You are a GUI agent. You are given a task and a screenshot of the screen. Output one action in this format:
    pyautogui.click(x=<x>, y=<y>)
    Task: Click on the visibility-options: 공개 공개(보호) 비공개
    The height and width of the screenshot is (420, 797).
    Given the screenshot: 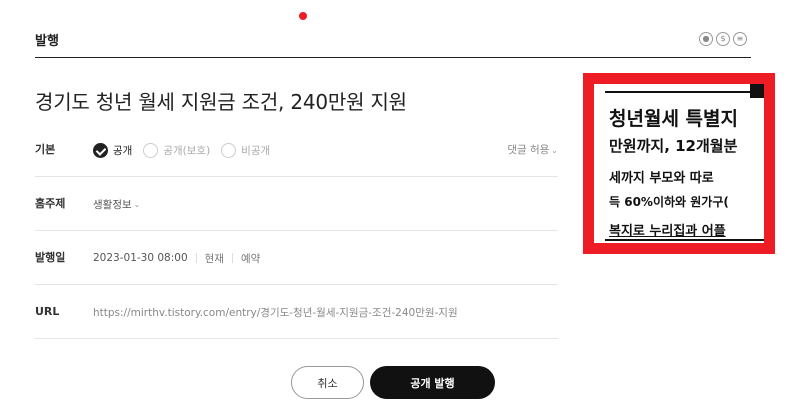 What is the action you would take?
    pyautogui.click(x=187, y=150)
    